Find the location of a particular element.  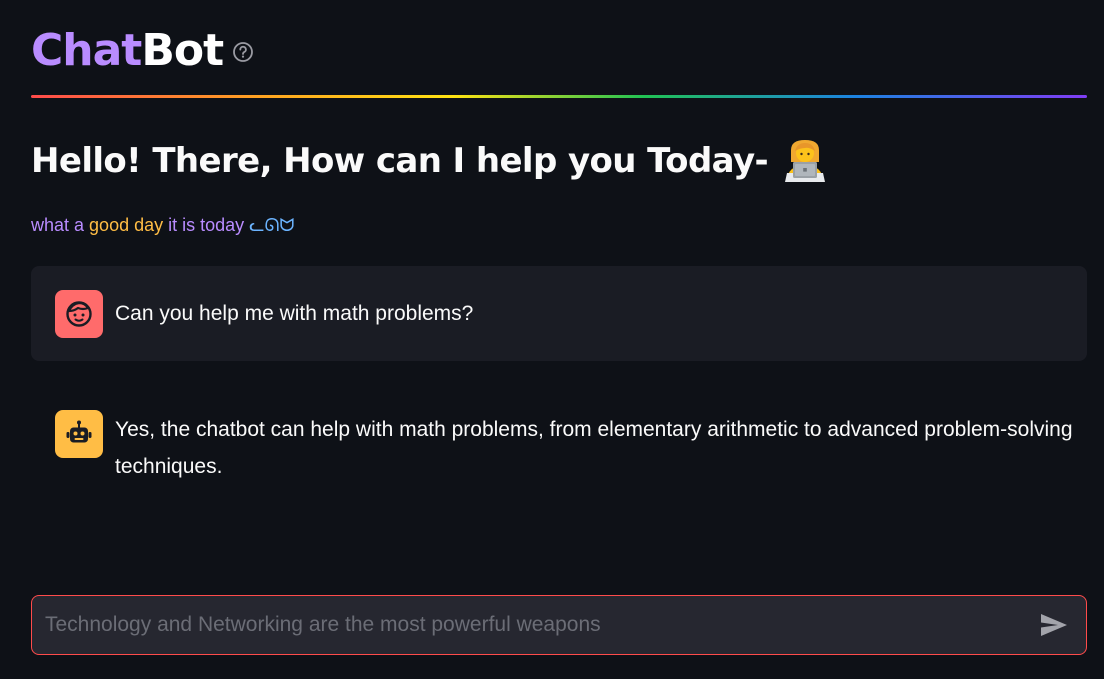

title-main: Bot is located at coordinates (182, 50).